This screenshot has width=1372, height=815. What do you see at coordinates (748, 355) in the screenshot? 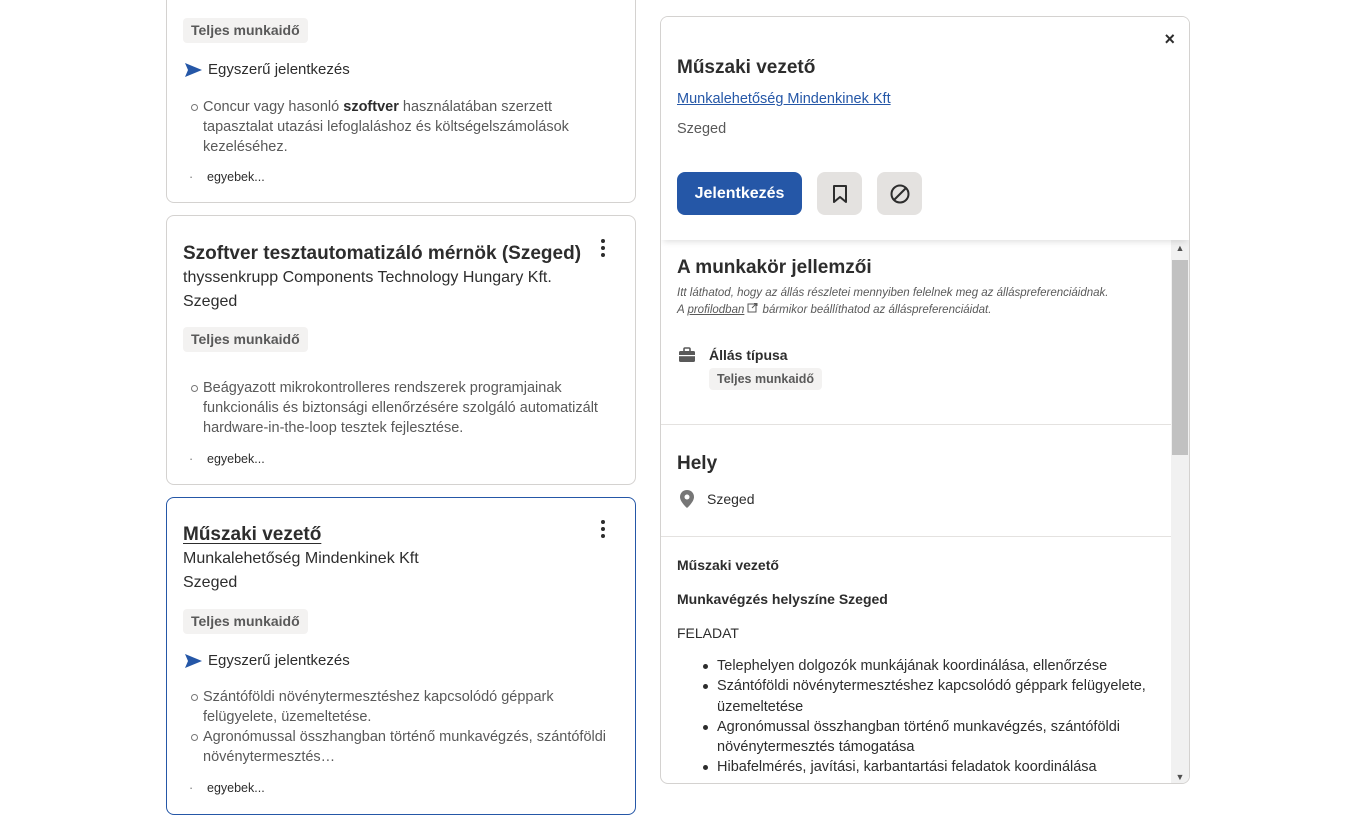
I see `job-type-label: Állás típusa` at bounding box center [748, 355].